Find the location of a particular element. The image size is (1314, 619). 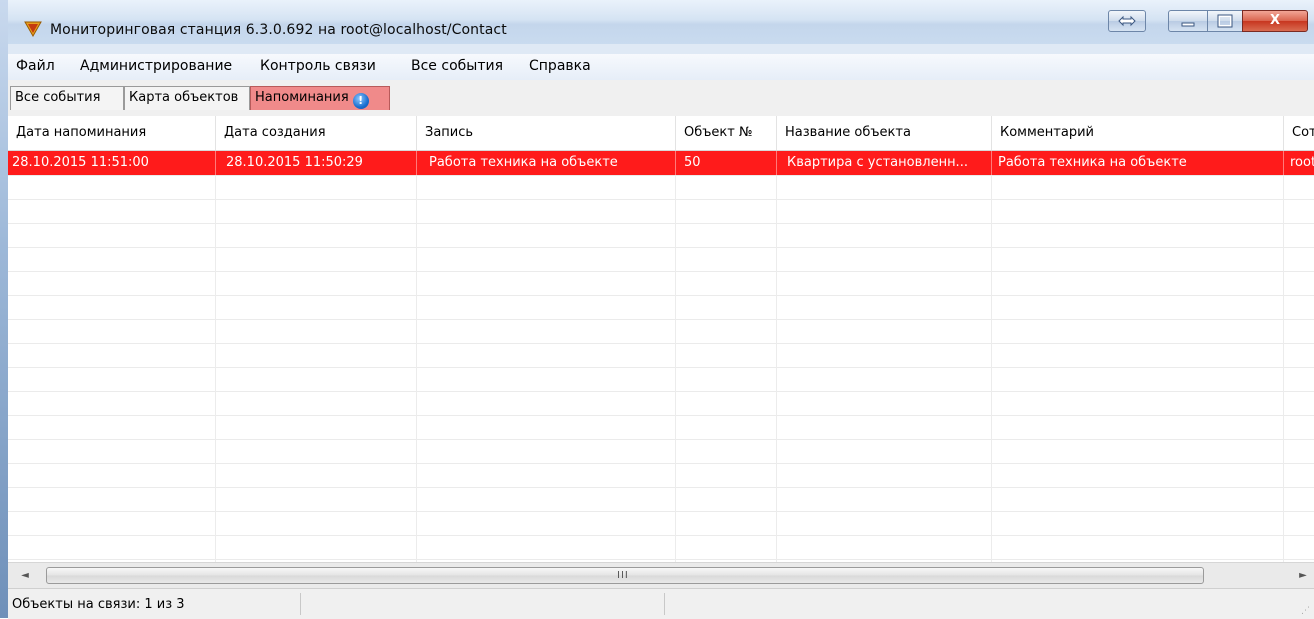

menu-file: Файл is located at coordinates (35, 66).